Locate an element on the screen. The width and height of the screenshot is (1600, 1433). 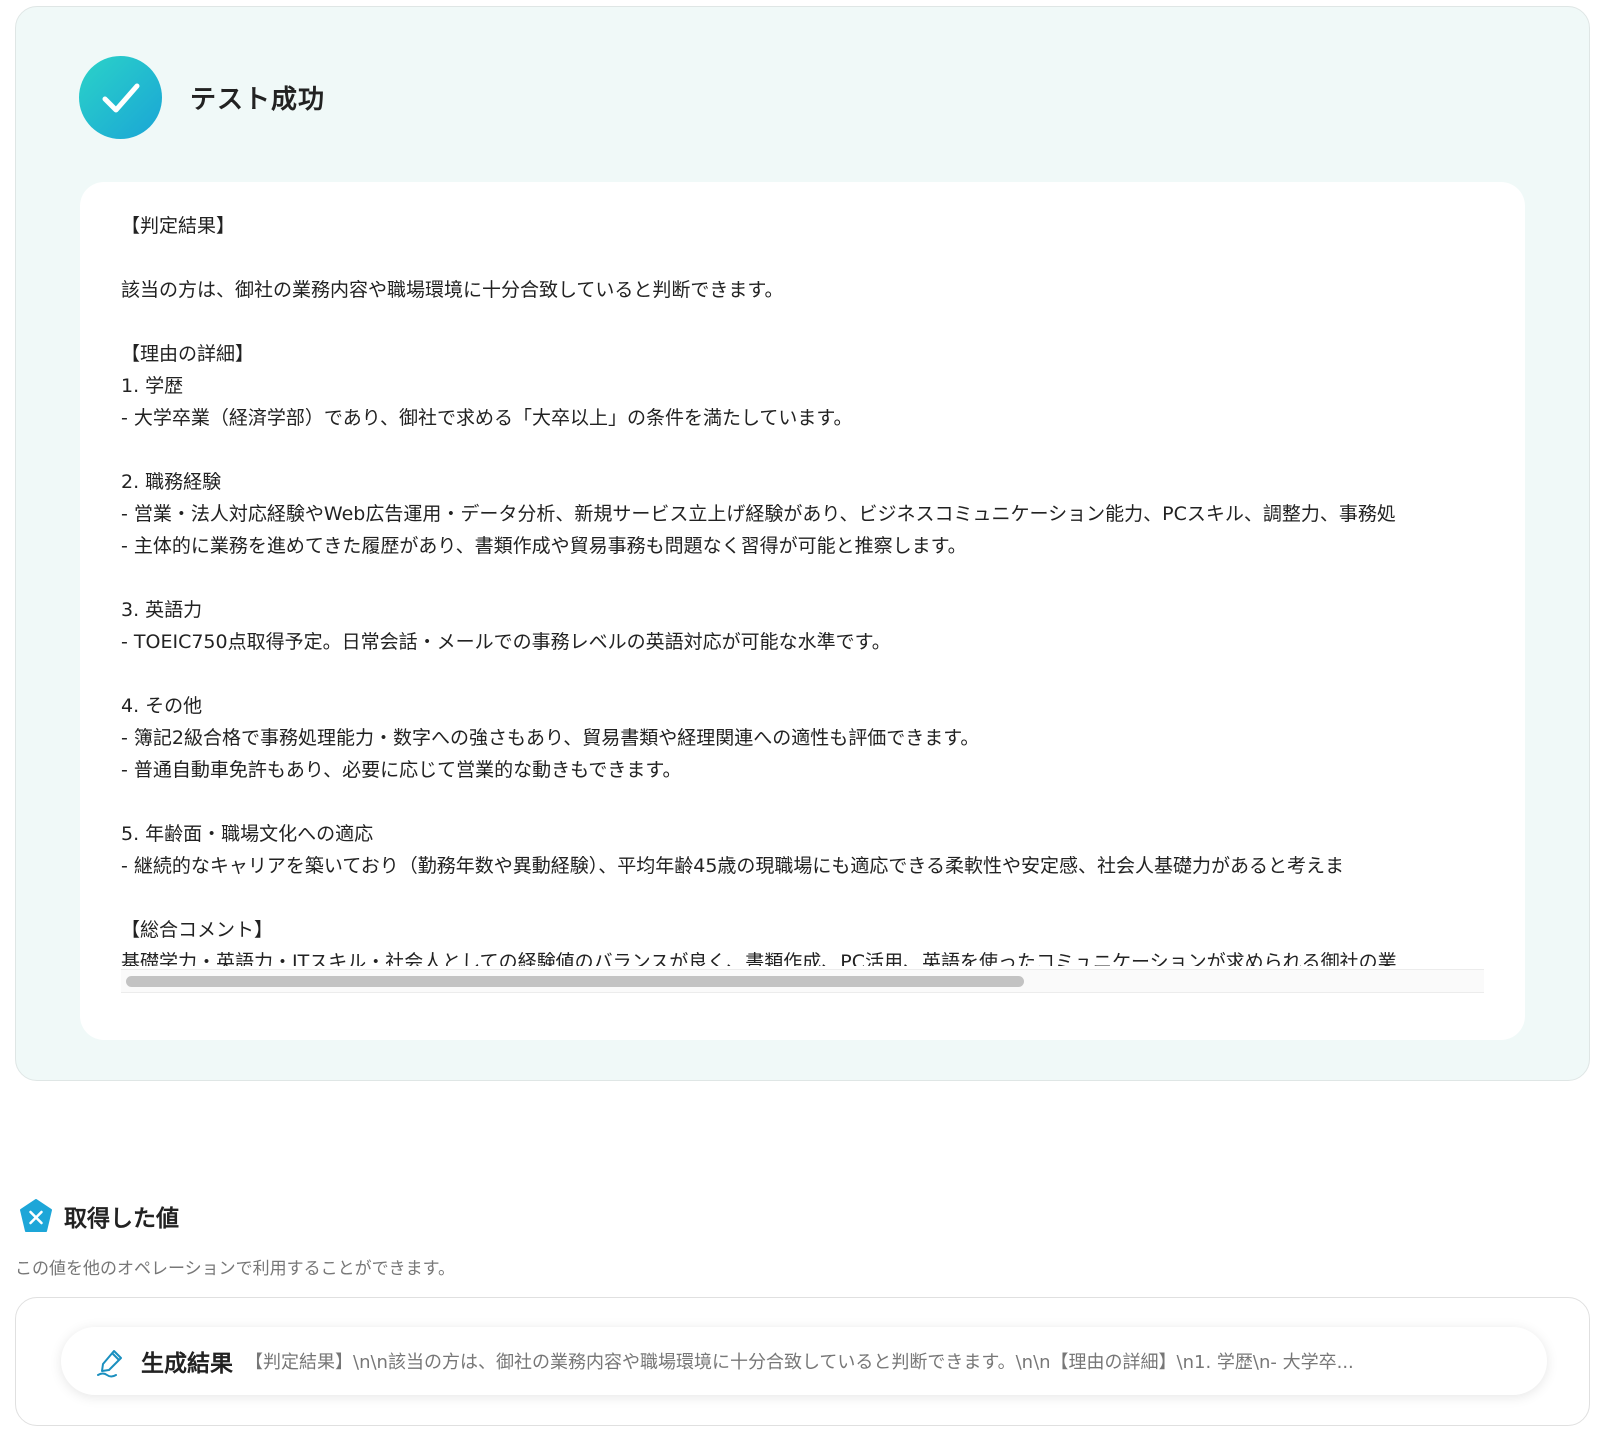
horizontal-scrollbar is located at coordinates (802, 981).